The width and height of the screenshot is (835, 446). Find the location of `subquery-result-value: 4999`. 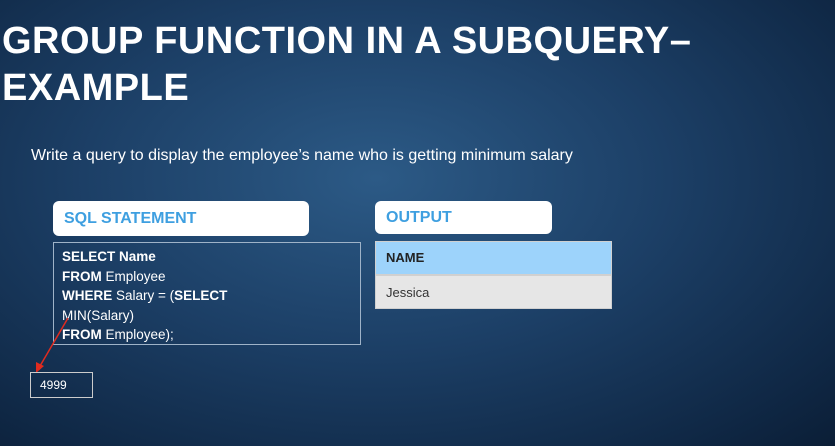

subquery-result-value: 4999 is located at coordinates (61, 385).